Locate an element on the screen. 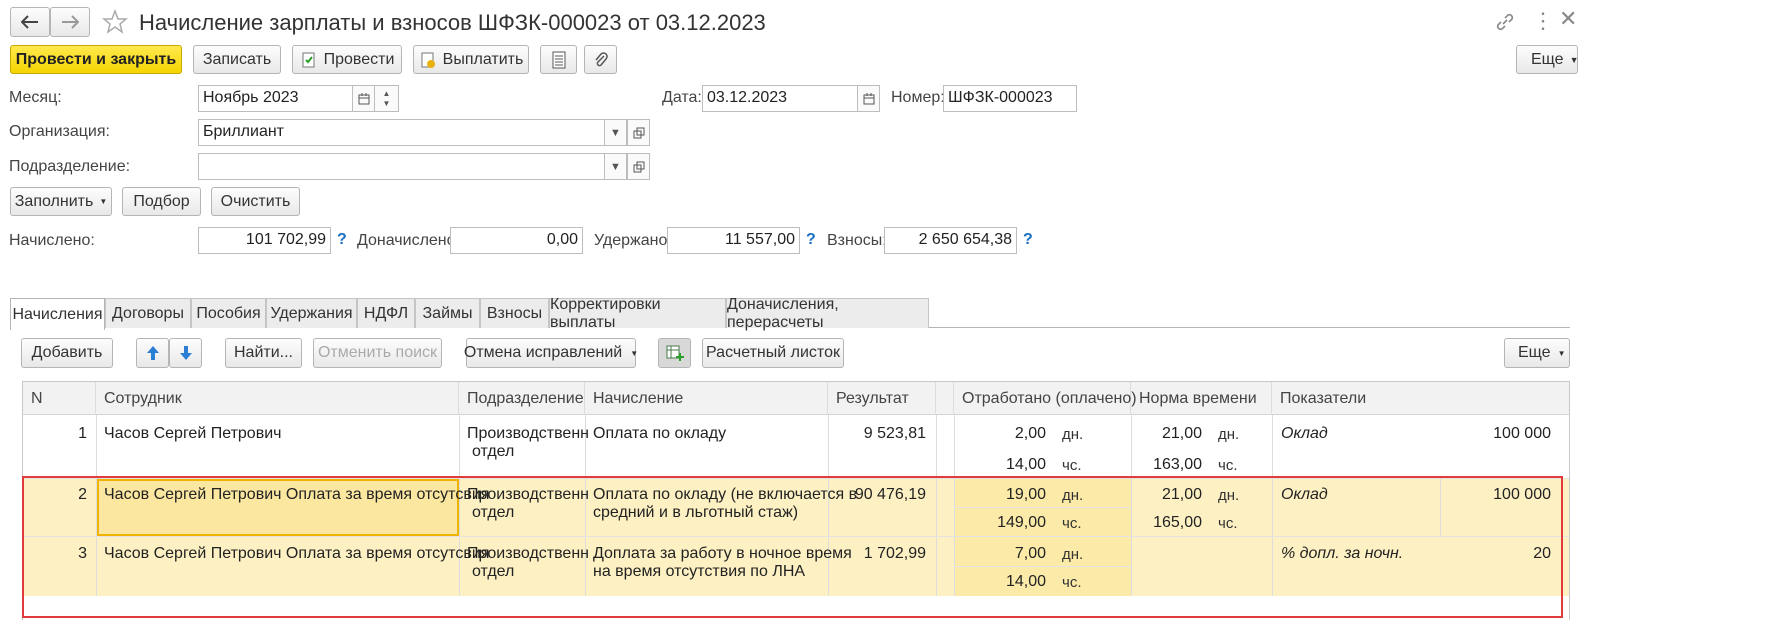  date-field: 03.12.2023 is located at coordinates (780, 98).